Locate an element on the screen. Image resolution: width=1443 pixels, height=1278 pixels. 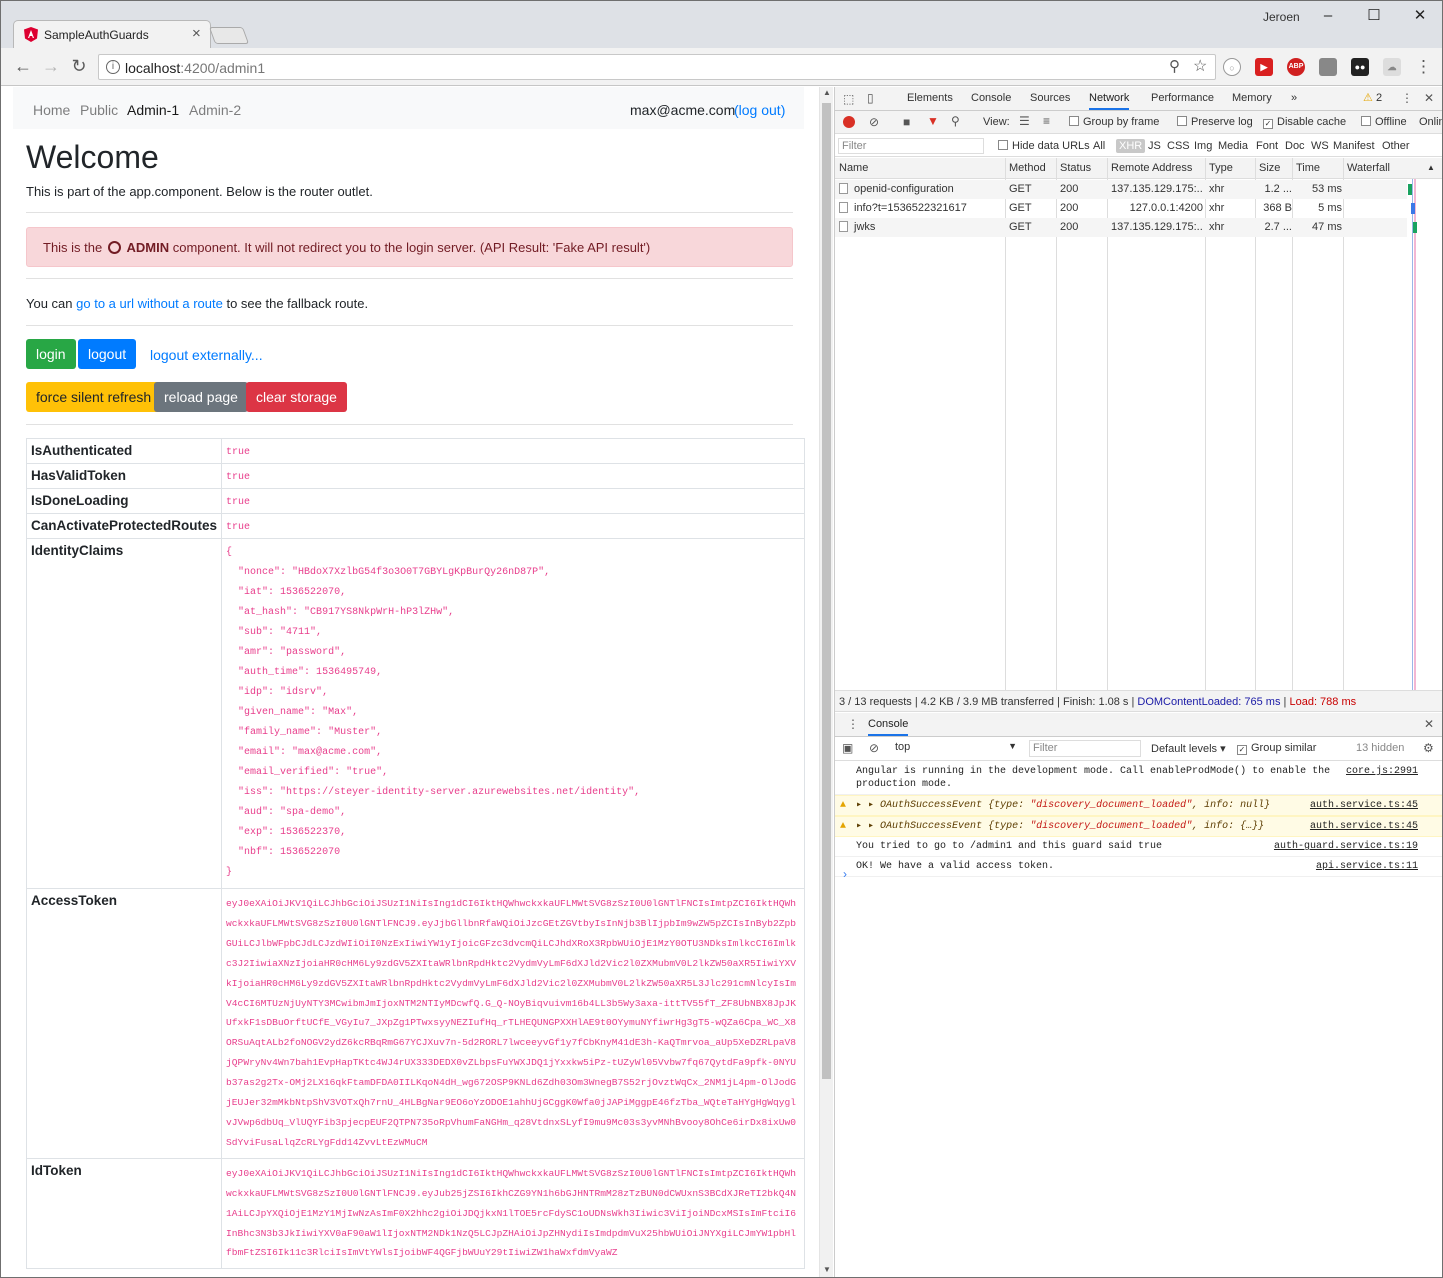
filter-css: CSS is located at coordinates (1178, 146).